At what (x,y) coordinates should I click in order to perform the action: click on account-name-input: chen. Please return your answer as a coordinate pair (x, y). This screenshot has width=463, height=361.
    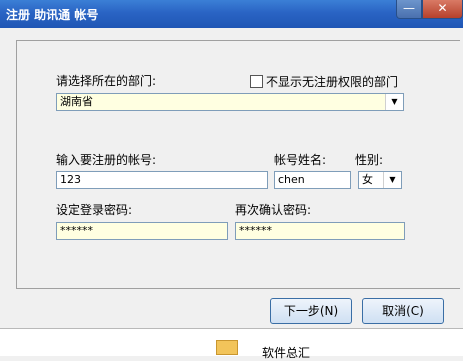
    Looking at the image, I should click on (312, 180).